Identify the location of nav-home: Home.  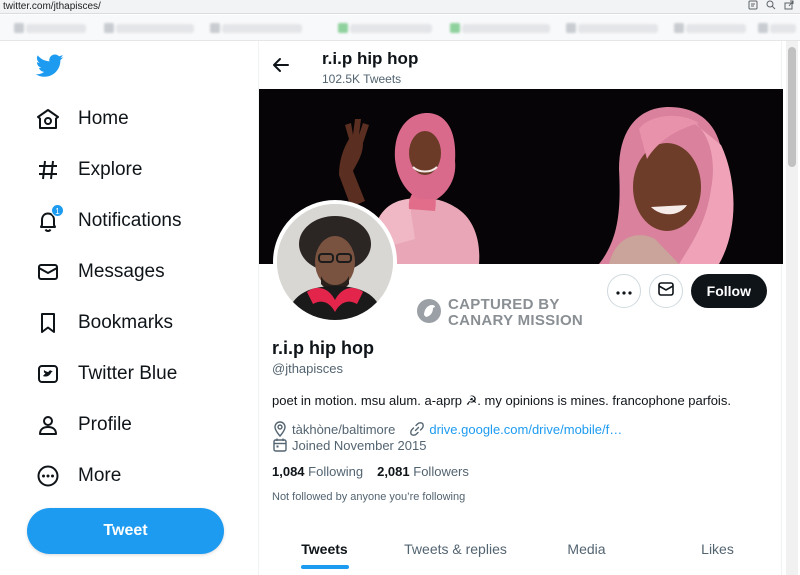
(82, 119).